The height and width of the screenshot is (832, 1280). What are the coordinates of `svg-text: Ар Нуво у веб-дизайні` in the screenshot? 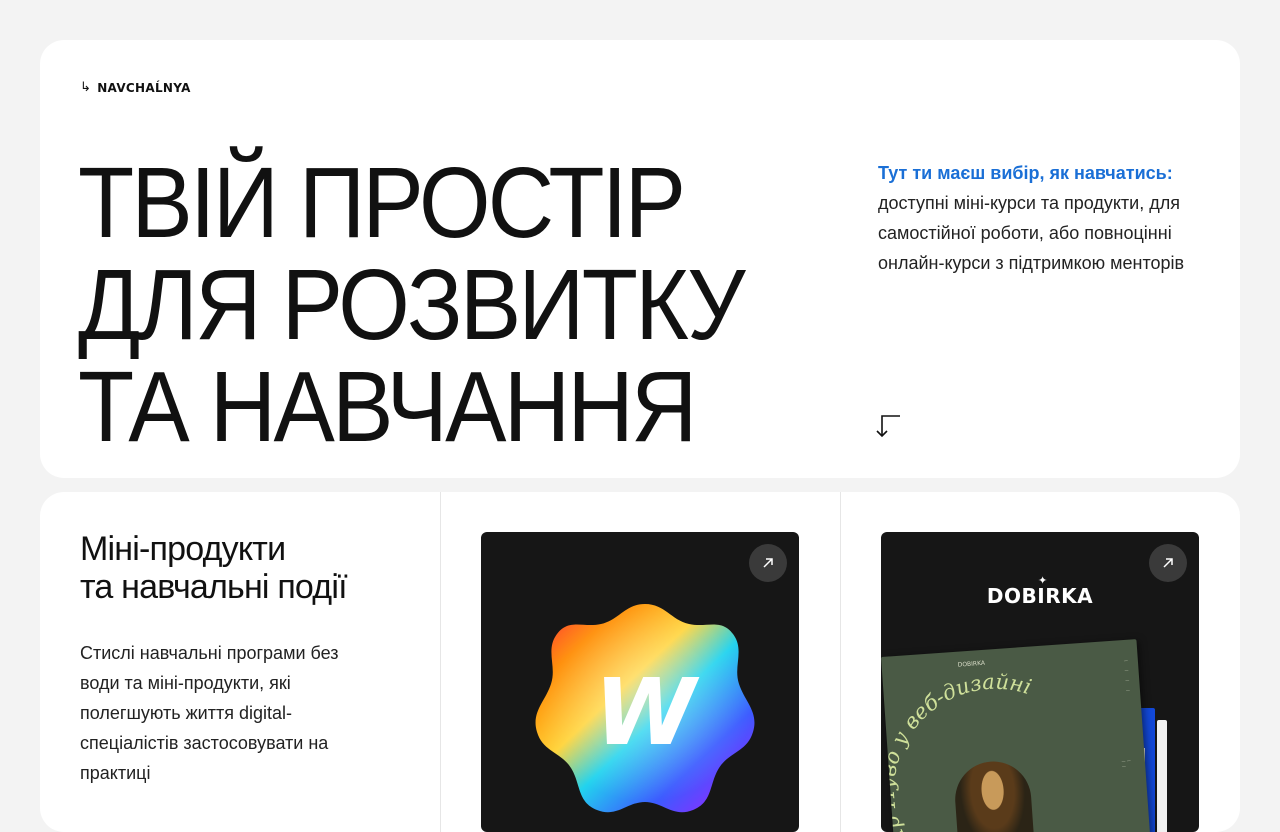 It's located at (963, 749).